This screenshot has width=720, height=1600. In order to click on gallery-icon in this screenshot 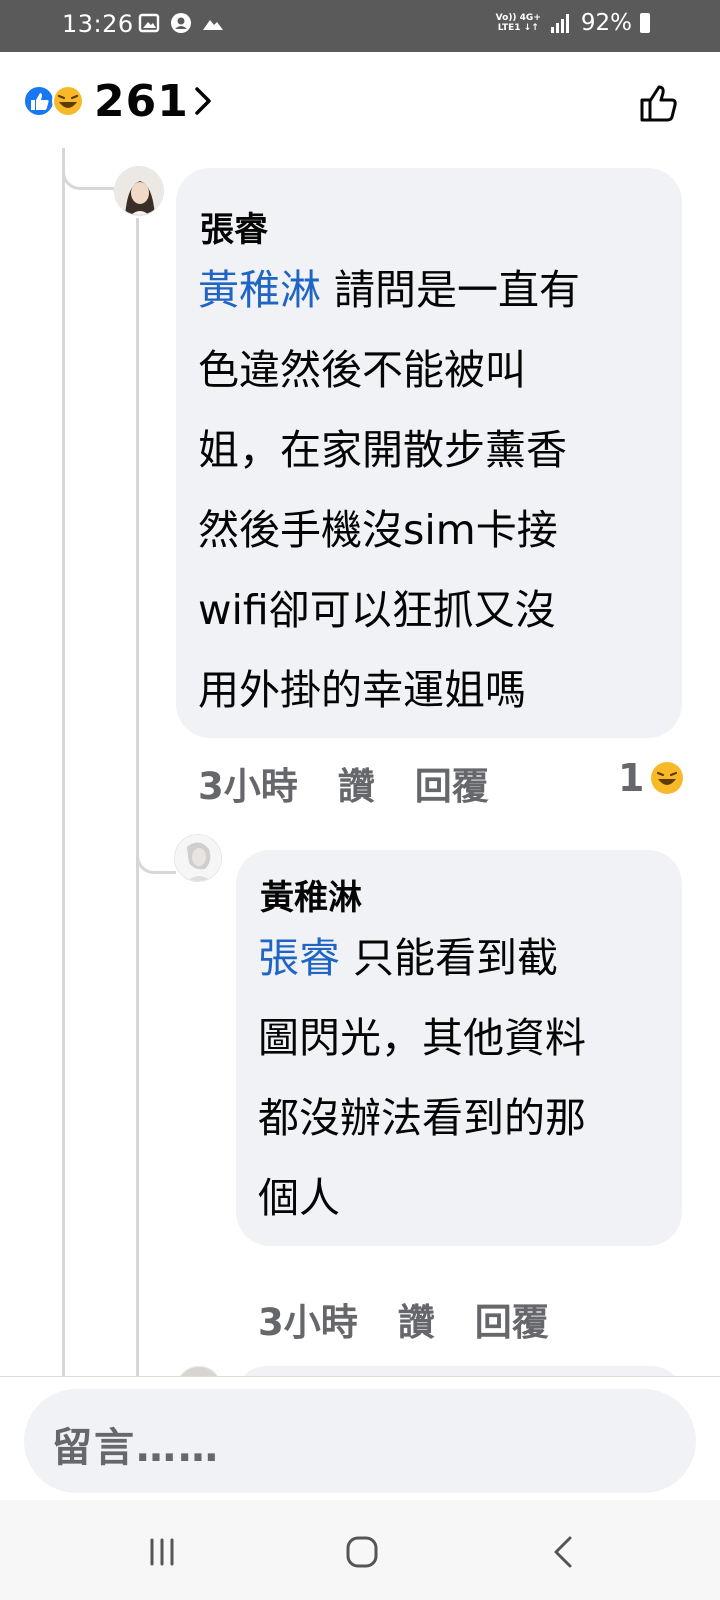, I will do `click(149, 23)`.